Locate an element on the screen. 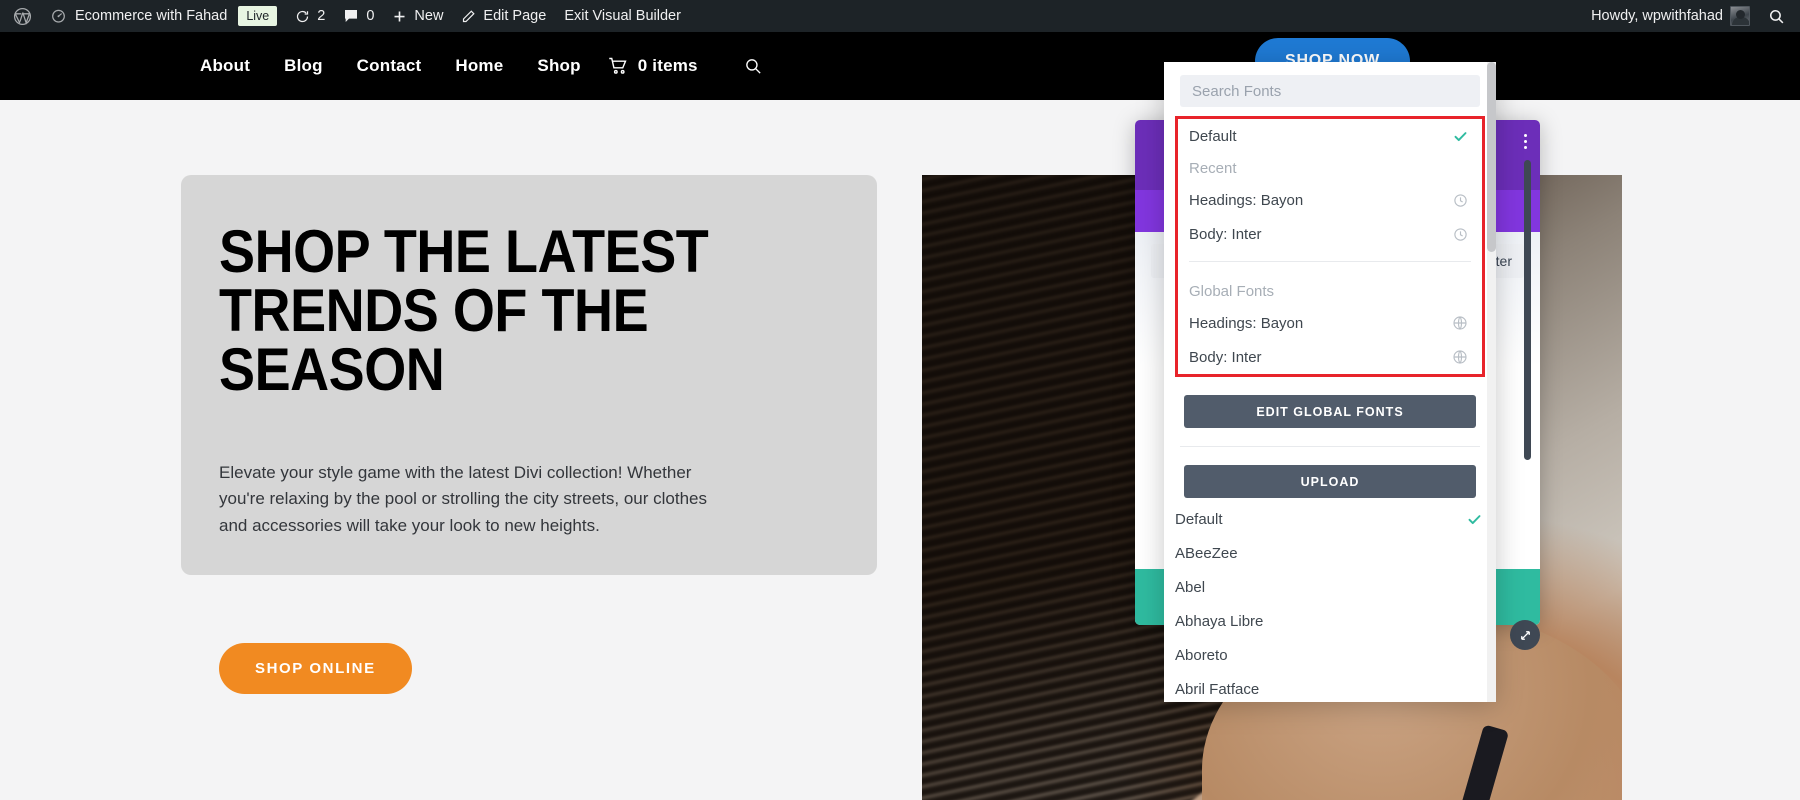  comments-menu: 0 is located at coordinates (358, 16).